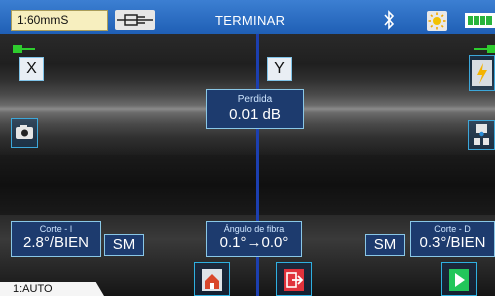 Image resolution: width=495 pixels, height=296 pixels. I want to click on storage-button, so click(481, 135).